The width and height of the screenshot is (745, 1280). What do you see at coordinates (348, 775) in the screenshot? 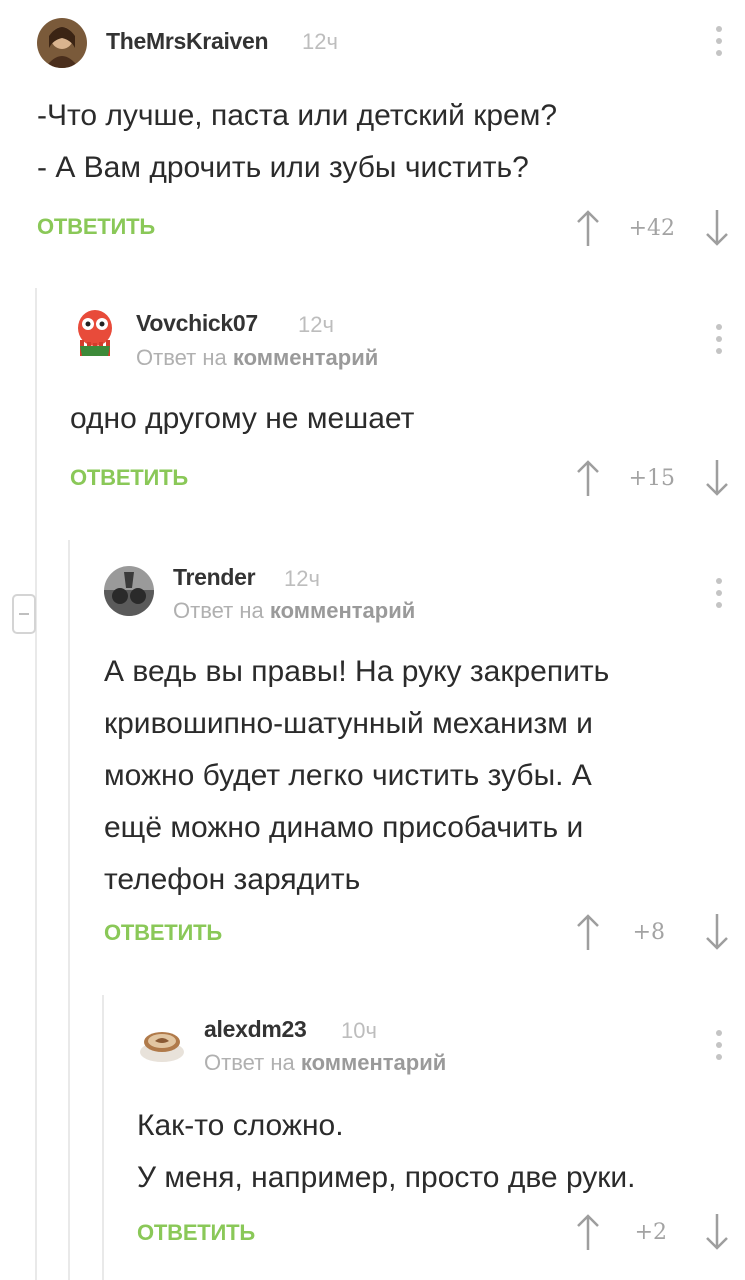
I see `comment-line: можно будет легко чистить зубы. А` at bounding box center [348, 775].